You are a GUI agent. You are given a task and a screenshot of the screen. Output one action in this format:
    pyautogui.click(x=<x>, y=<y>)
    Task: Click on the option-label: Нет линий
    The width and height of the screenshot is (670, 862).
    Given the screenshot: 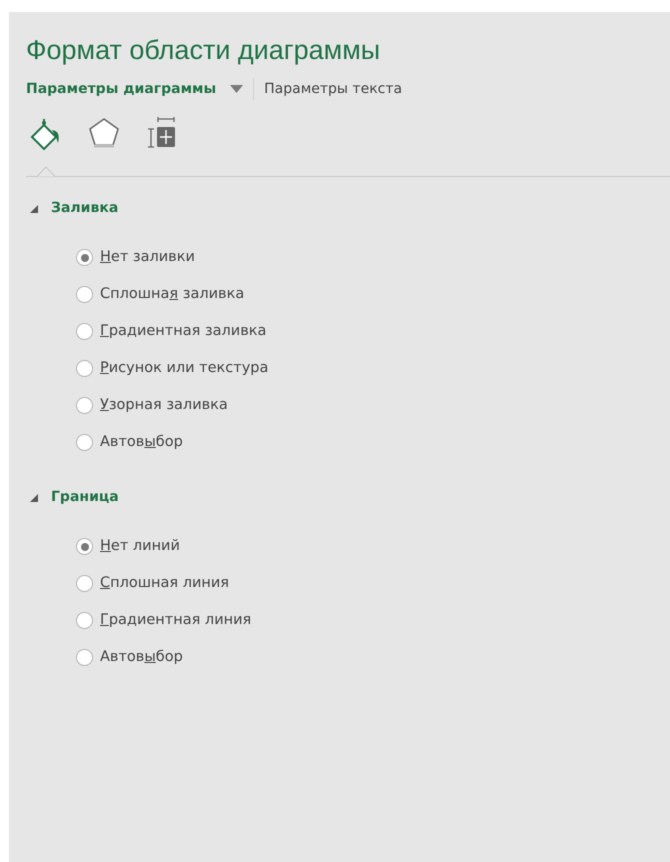 What is the action you would take?
    pyautogui.click(x=140, y=546)
    